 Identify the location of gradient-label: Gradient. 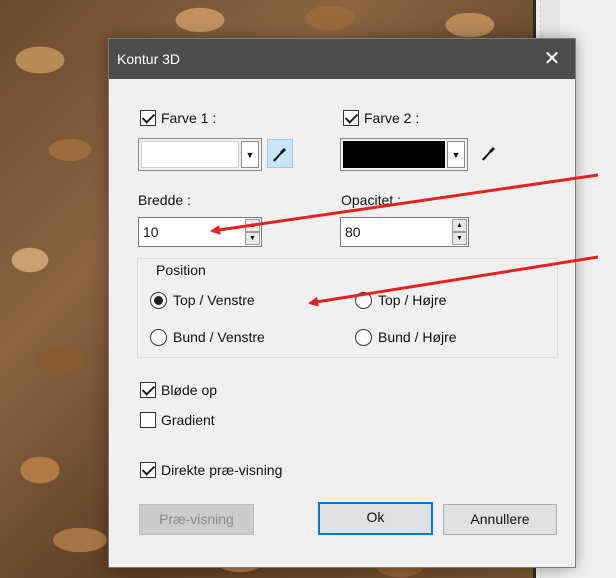
(188, 420).